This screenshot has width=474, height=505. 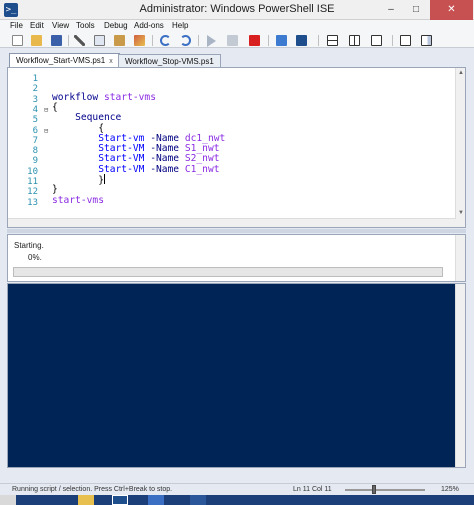 I want to click on cursor-position: Ln 11 Col 11, so click(x=312, y=489).